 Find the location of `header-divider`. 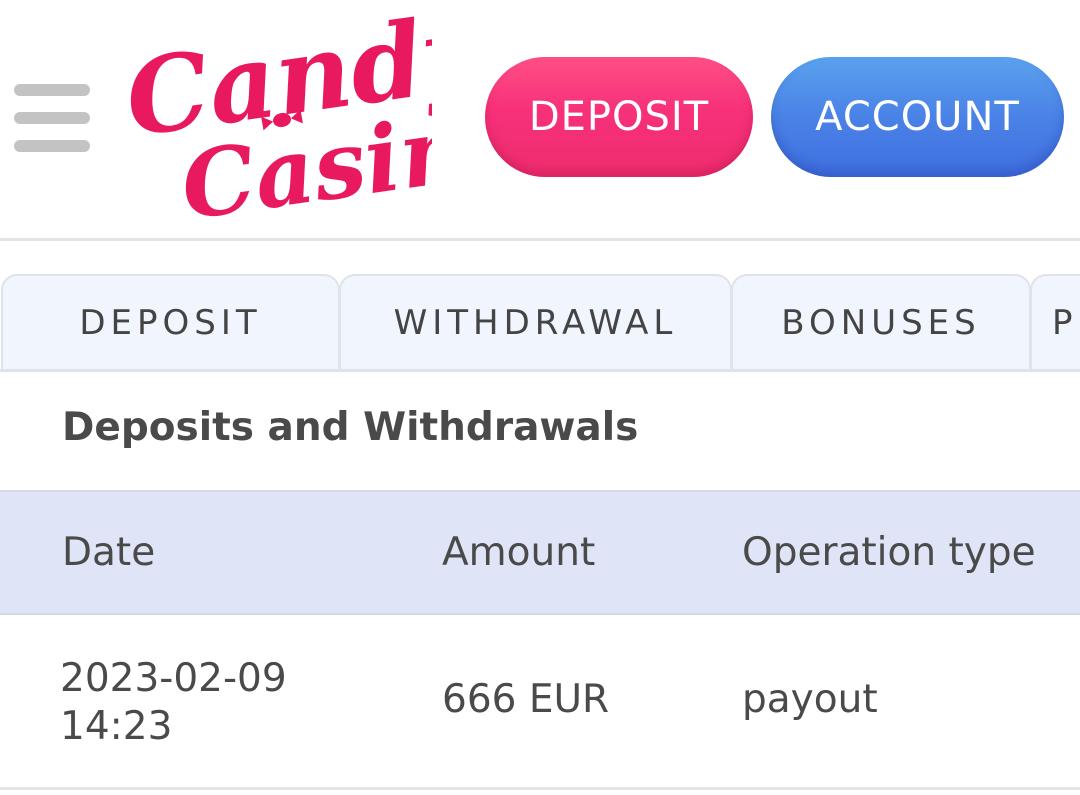

header-divider is located at coordinates (540, 239).